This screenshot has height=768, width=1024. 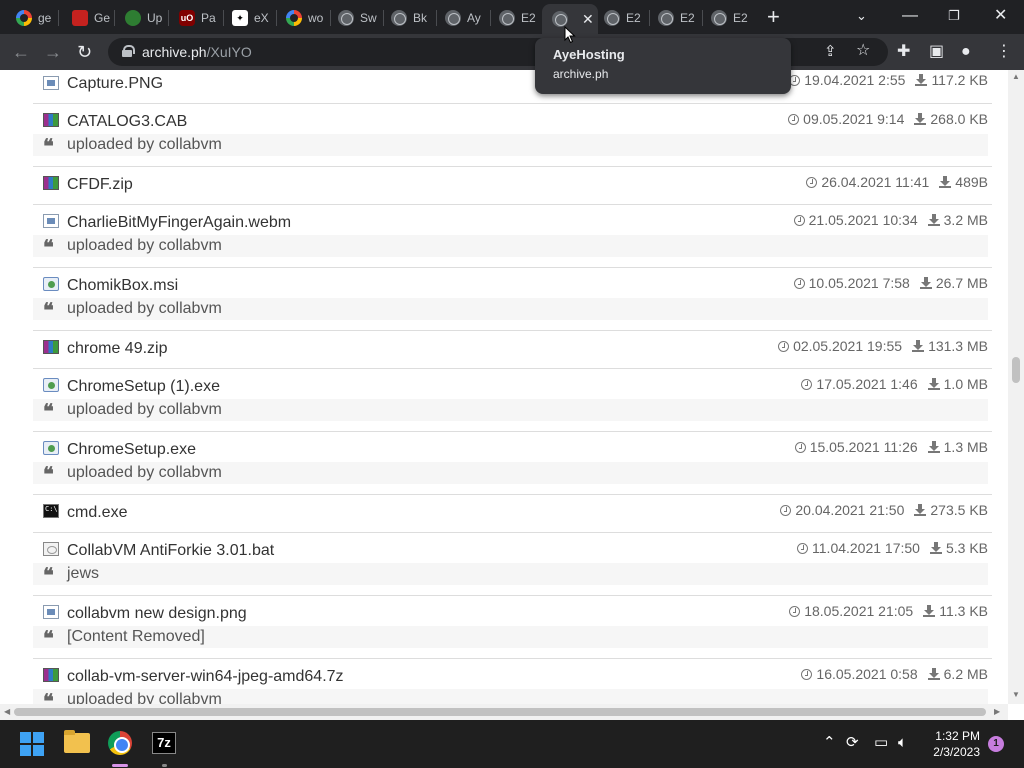 I want to click on new-tab-button: +, so click(x=773, y=17).